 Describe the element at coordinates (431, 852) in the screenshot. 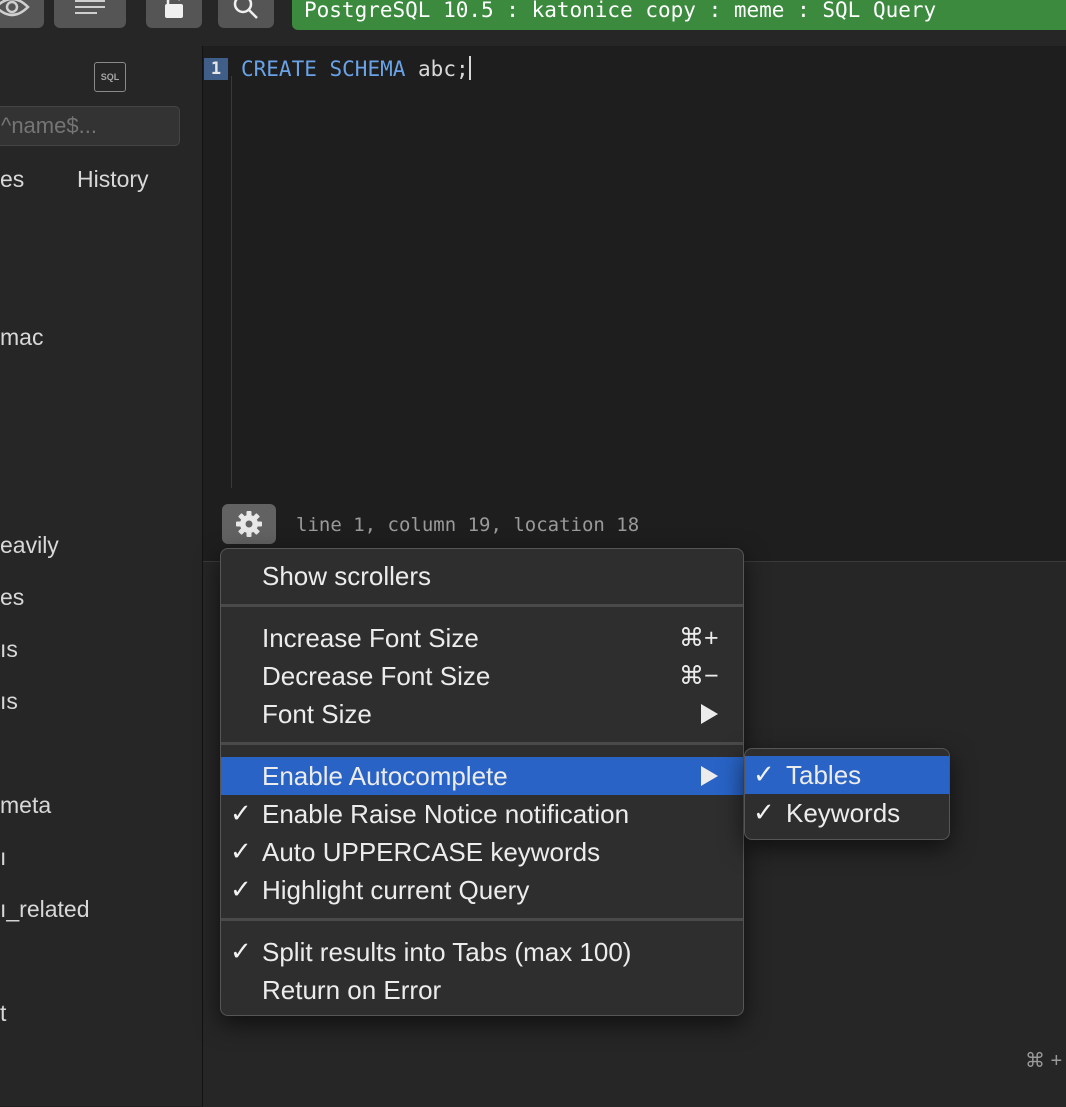

I see `menu-item-label: Auto UPPERCASE keywords` at that location.